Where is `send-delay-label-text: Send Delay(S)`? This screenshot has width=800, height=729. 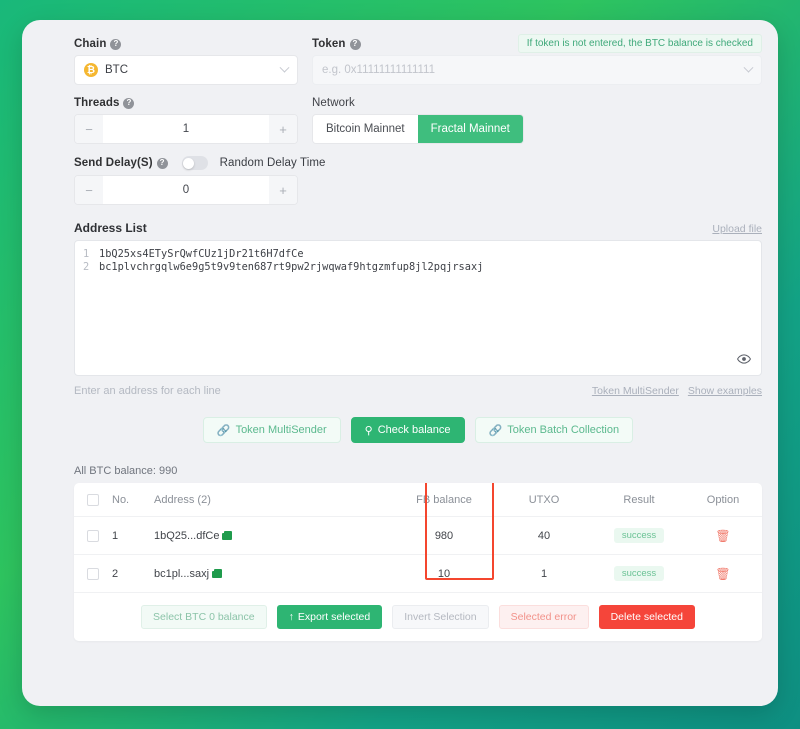 send-delay-label-text: Send Delay(S) is located at coordinates (113, 163).